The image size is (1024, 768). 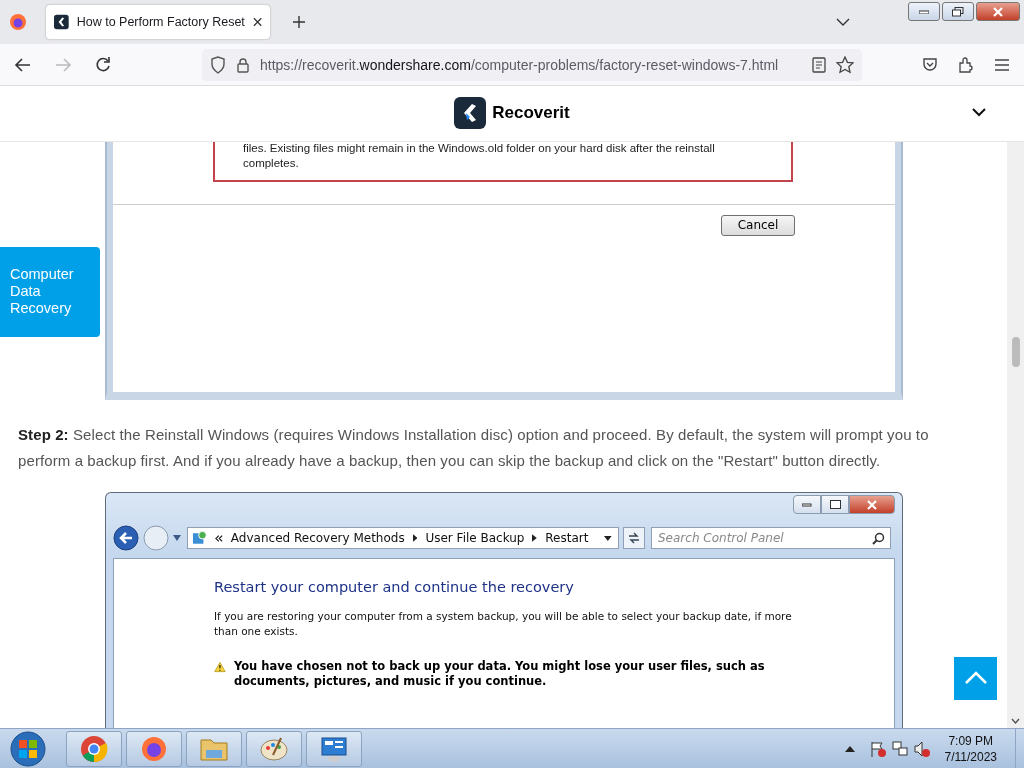 I want to click on clock-date: 7/11/2023, so click(x=970, y=756).